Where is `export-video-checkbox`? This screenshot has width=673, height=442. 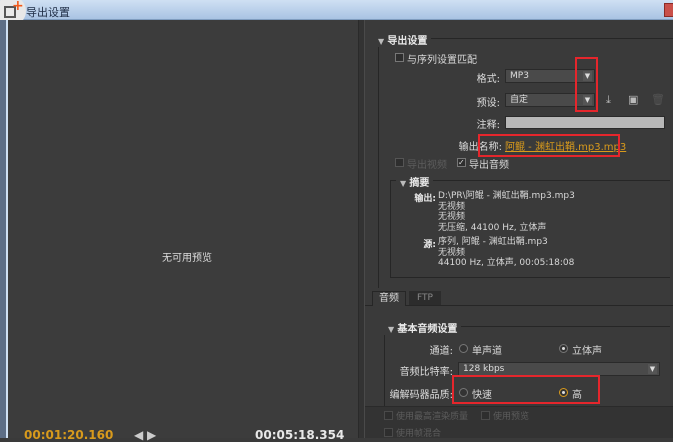
export-video-checkbox is located at coordinates (399, 162).